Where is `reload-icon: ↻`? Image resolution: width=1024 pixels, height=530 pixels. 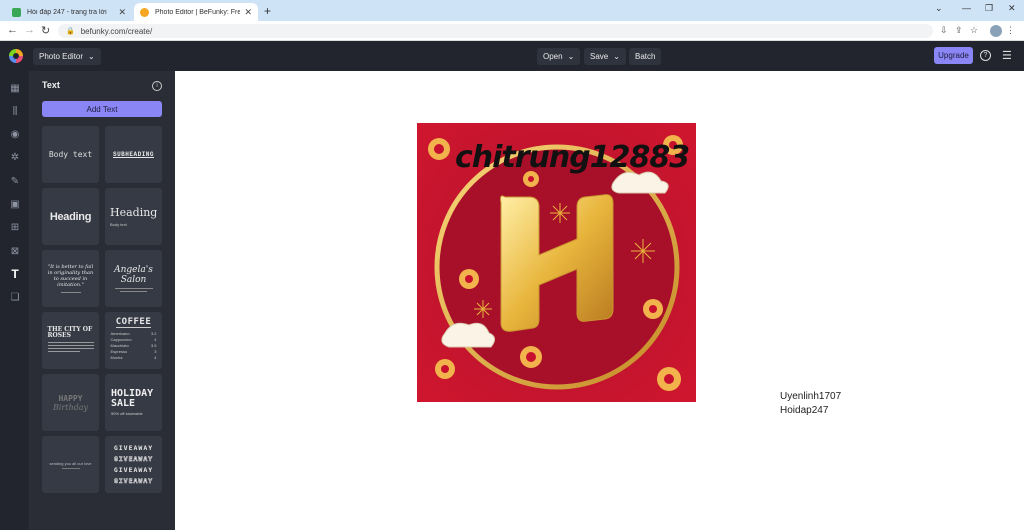 reload-icon: ↻ is located at coordinates (45, 30).